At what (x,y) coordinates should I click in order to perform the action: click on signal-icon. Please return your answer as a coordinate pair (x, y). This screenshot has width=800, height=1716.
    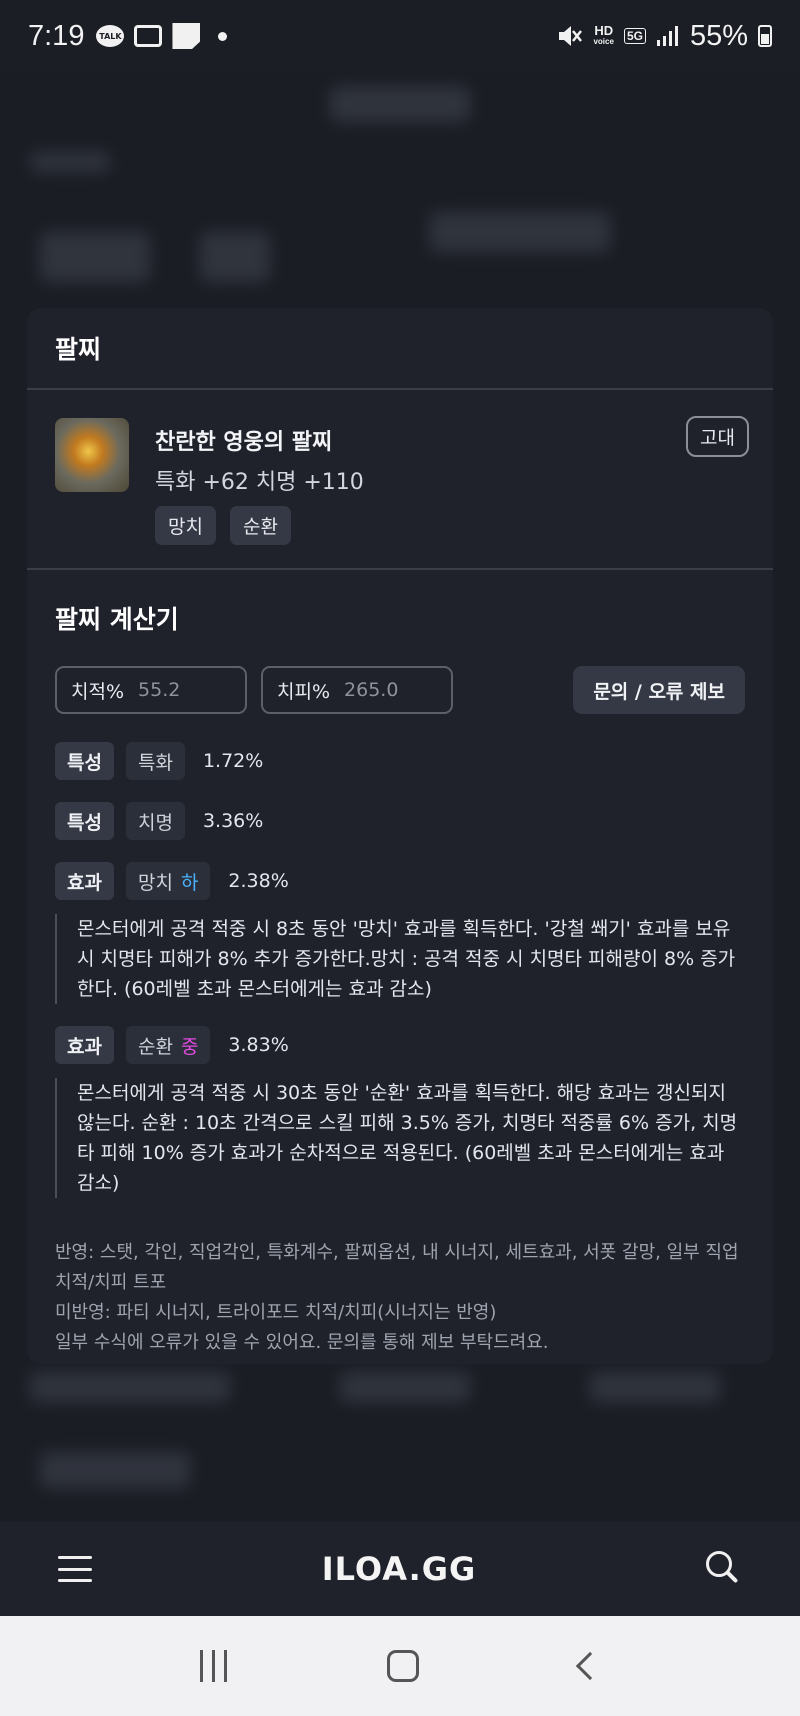
    Looking at the image, I should click on (667, 36).